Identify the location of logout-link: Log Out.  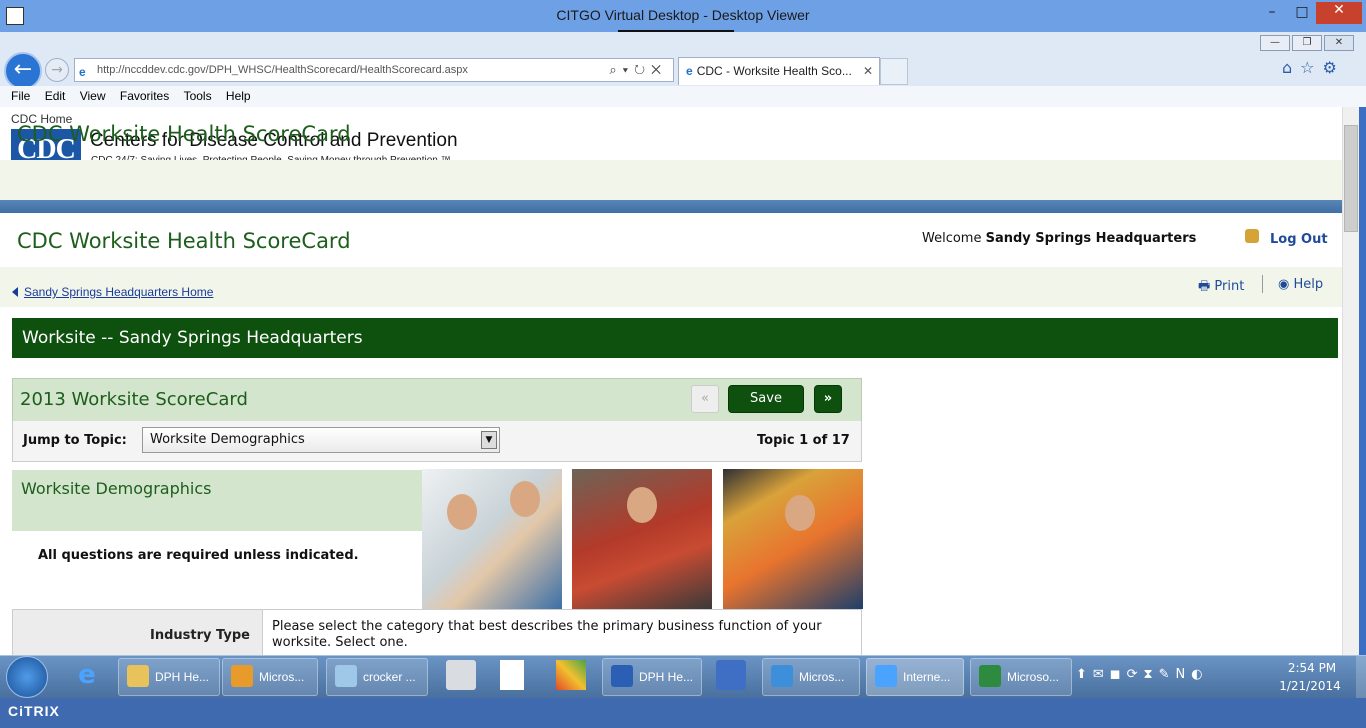
(1299, 239).